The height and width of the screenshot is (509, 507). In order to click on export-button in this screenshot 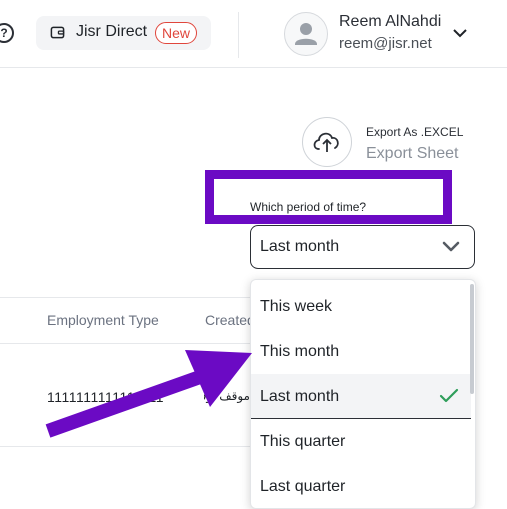, I will do `click(327, 142)`.